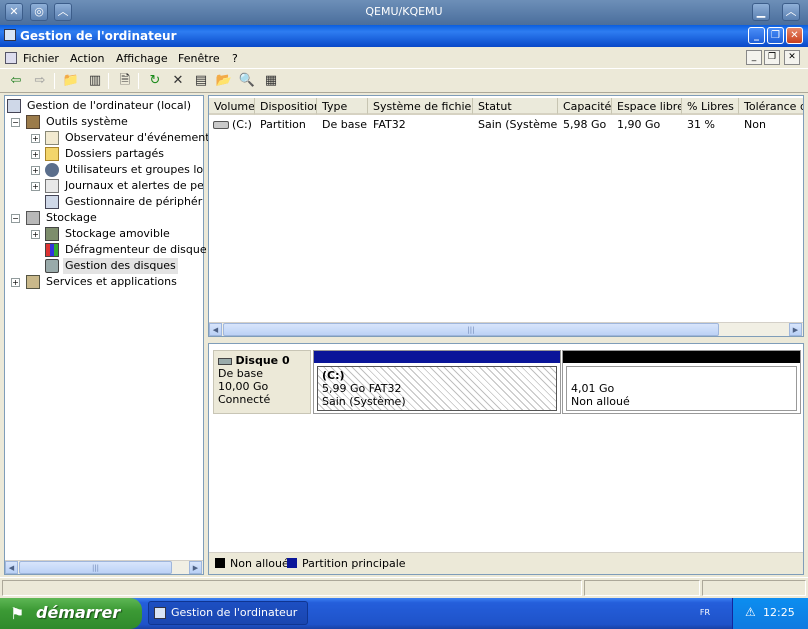  I want to click on document-window-icon, so click(11, 58).